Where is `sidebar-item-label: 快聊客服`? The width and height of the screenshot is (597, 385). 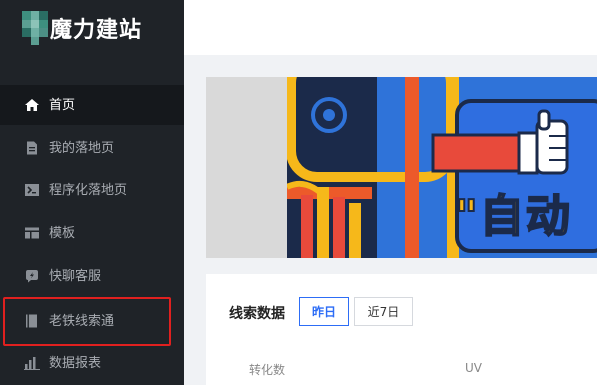 sidebar-item-label: 快聊客服 is located at coordinates (75, 276).